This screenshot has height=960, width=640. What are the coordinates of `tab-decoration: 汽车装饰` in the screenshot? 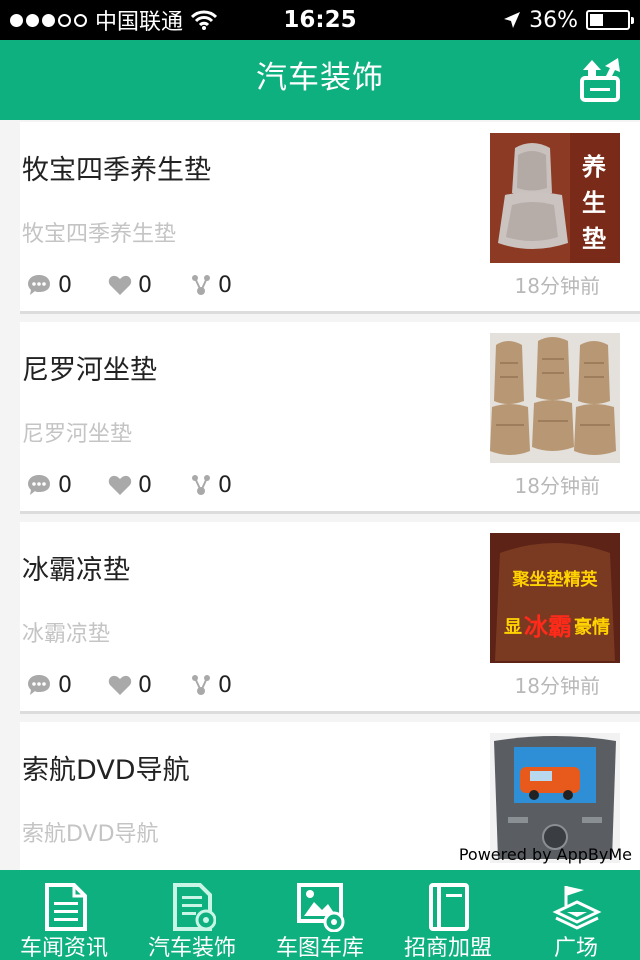 It's located at (192, 915).